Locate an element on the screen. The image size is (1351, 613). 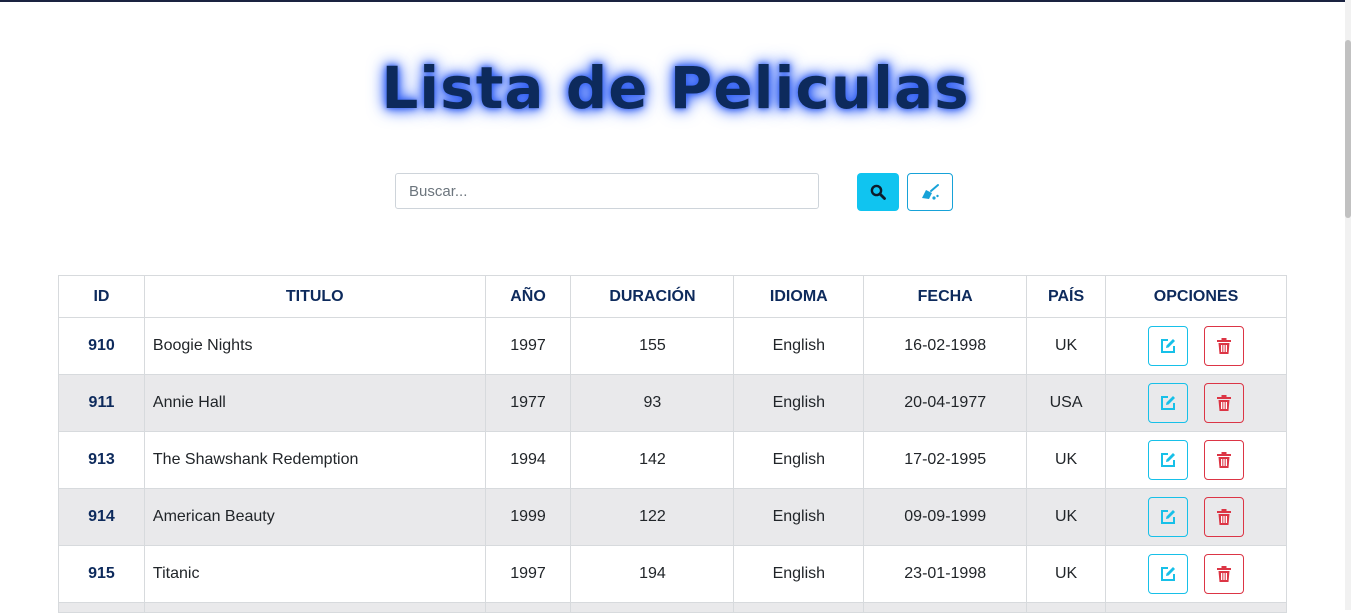
cell-titulo: Boogie Nights is located at coordinates (314, 346).